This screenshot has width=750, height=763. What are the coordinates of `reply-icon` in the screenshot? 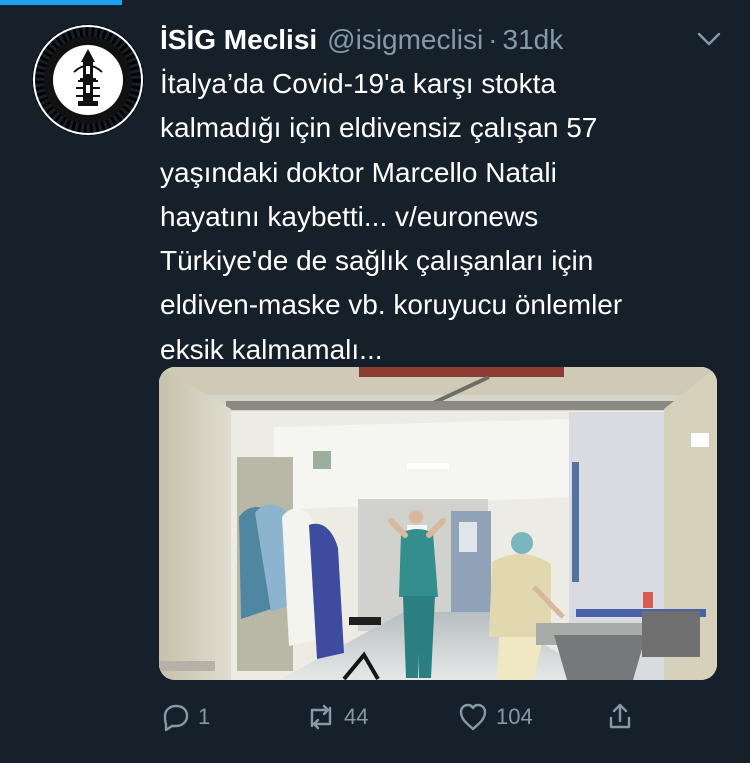 It's located at (176, 718).